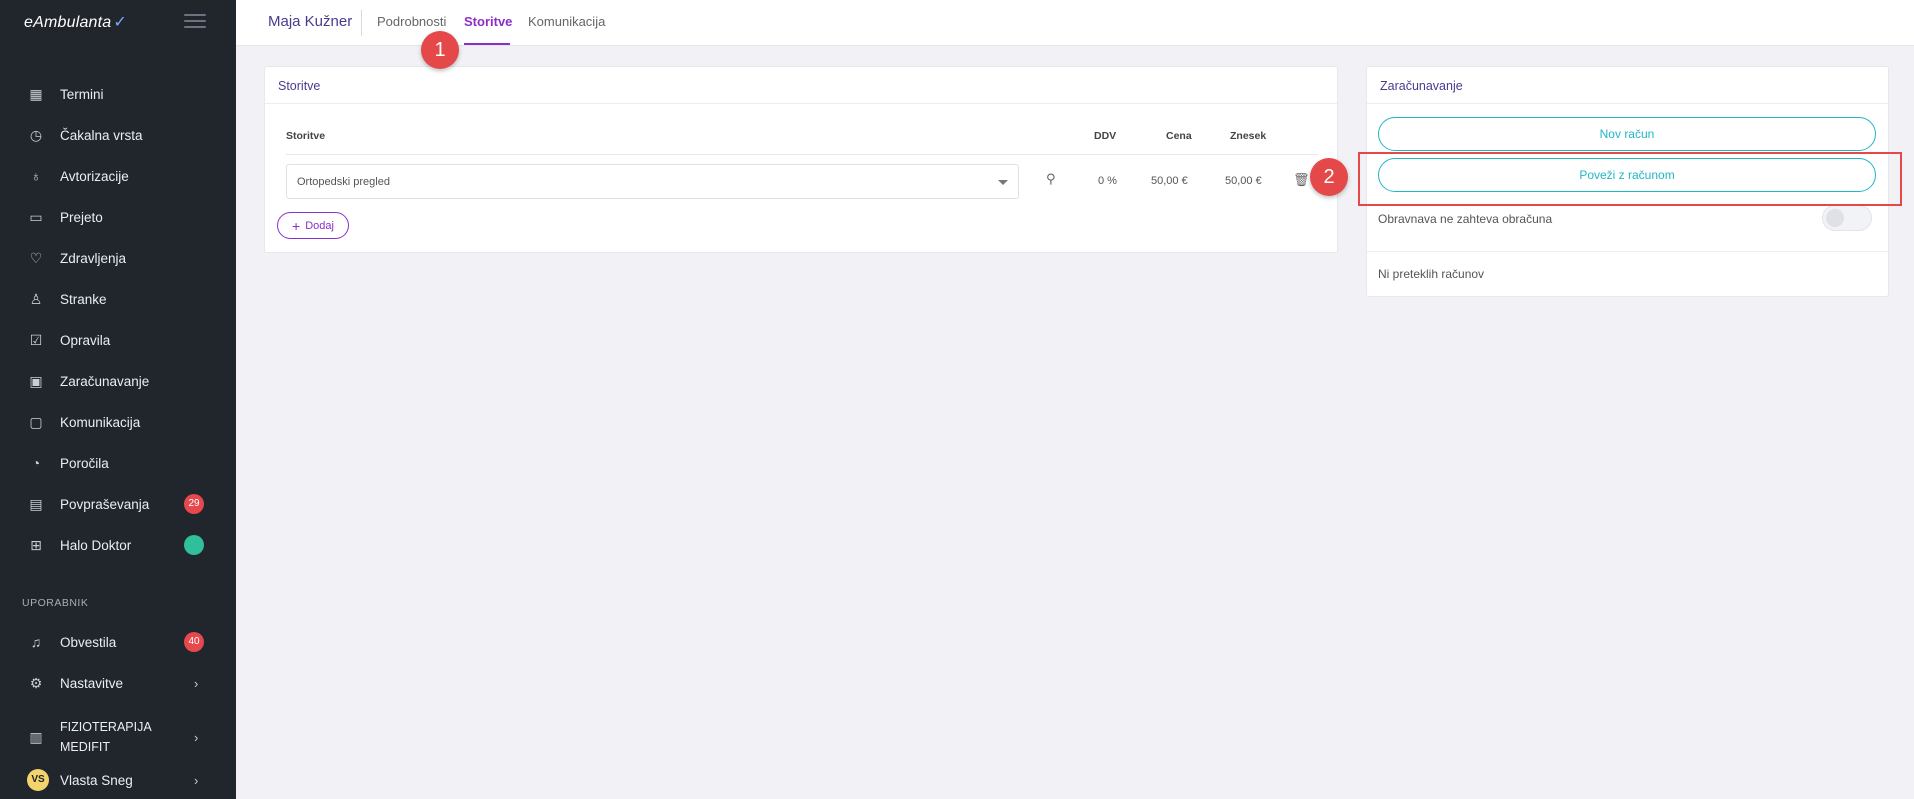 Image resolution: width=1914 pixels, height=799 pixels. What do you see at coordinates (1421, 86) in the screenshot?
I see `card-title: Zaračunavanje` at bounding box center [1421, 86].